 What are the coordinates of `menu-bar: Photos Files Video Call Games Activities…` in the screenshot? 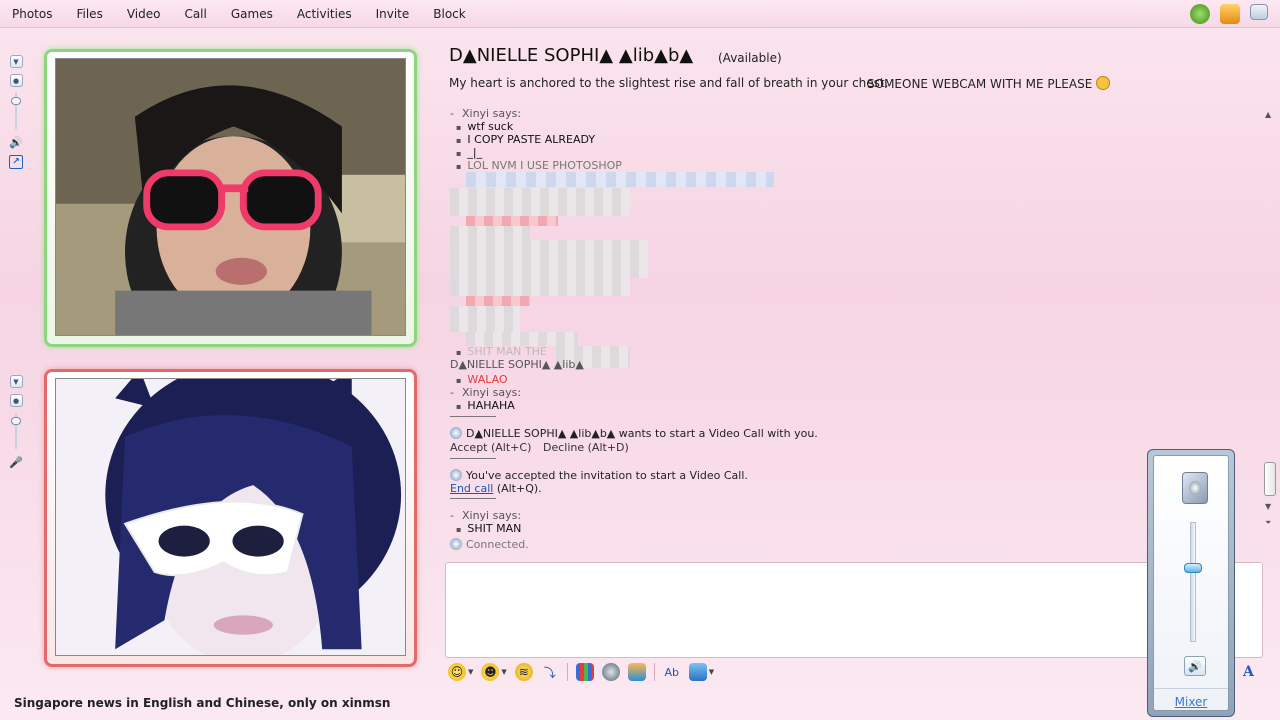 It's located at (640, 14).